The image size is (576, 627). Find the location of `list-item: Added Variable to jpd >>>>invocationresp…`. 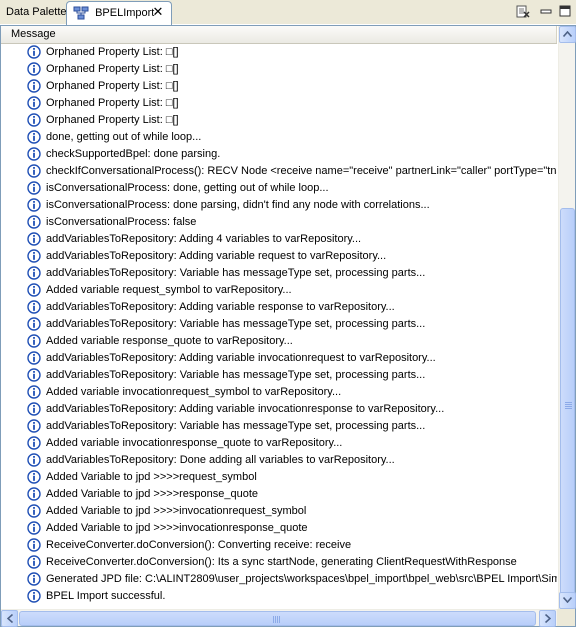

list-item: Added Variable to jpd >>>>invocationresp… is located at coordinates (279, 528).